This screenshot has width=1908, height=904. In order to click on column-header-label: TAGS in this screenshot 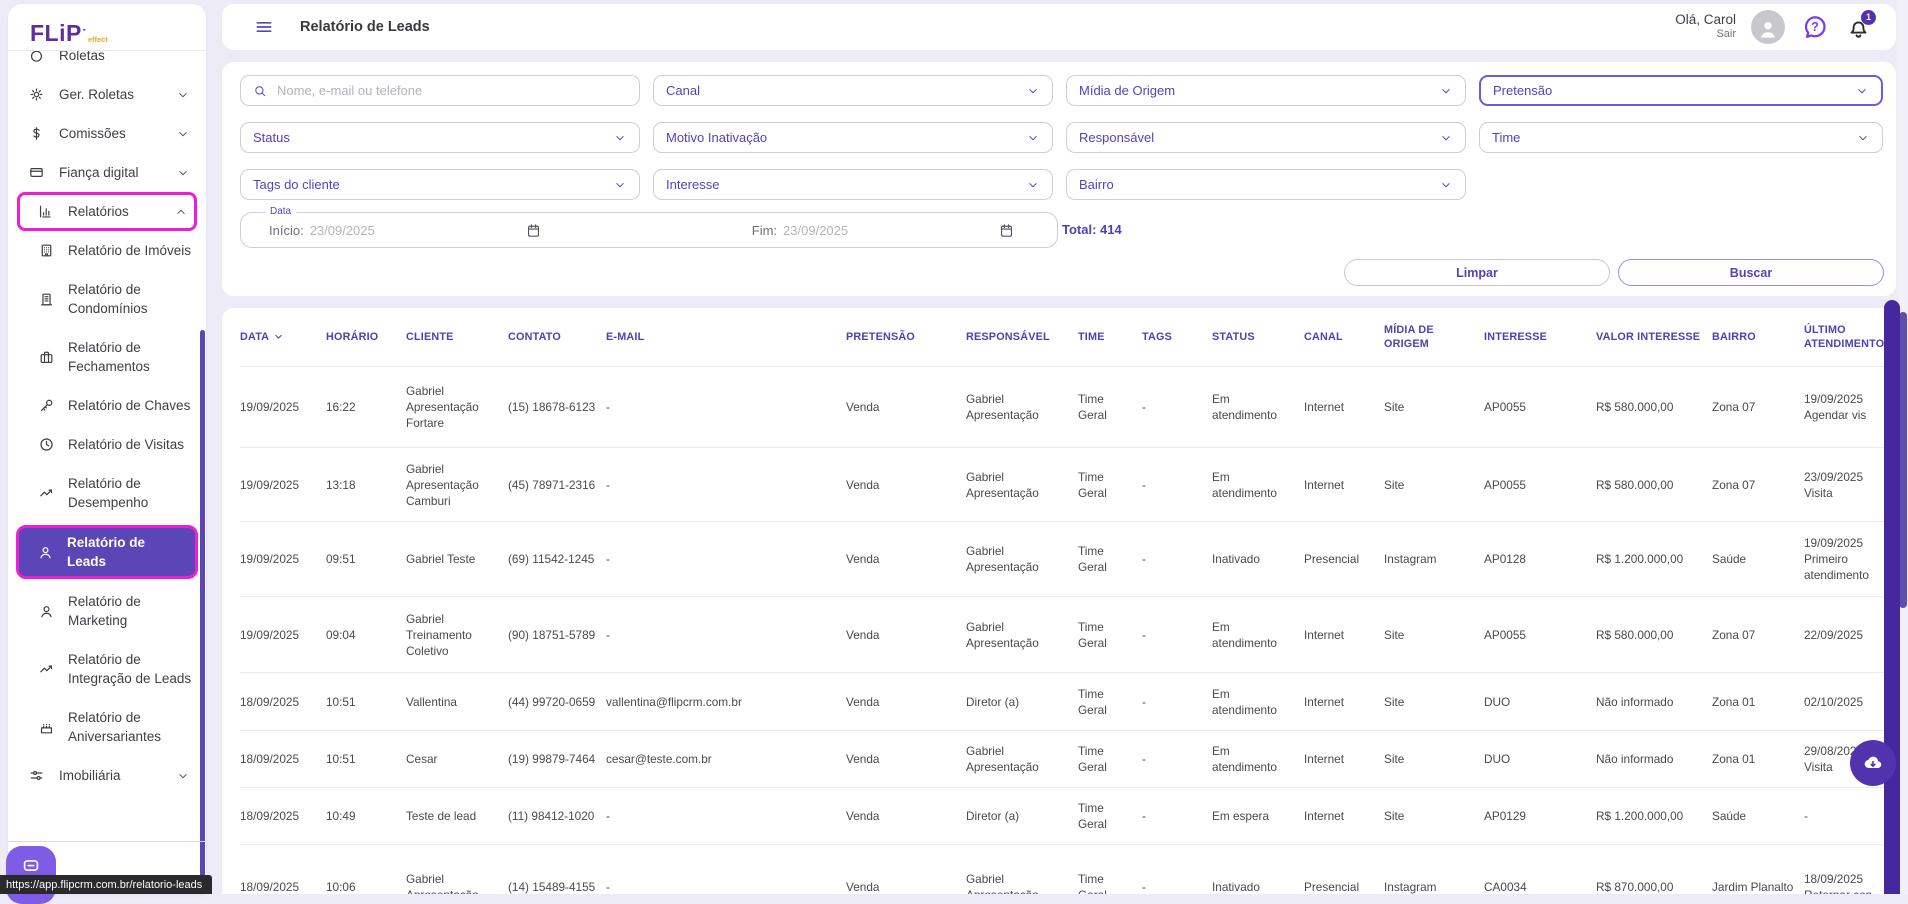, I will do `click(1157, 337)`.